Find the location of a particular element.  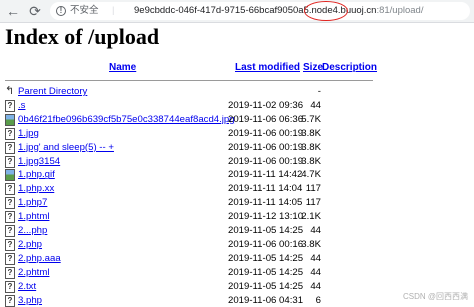

file-link: 1.php.gif is located at coordinates (36, 175).